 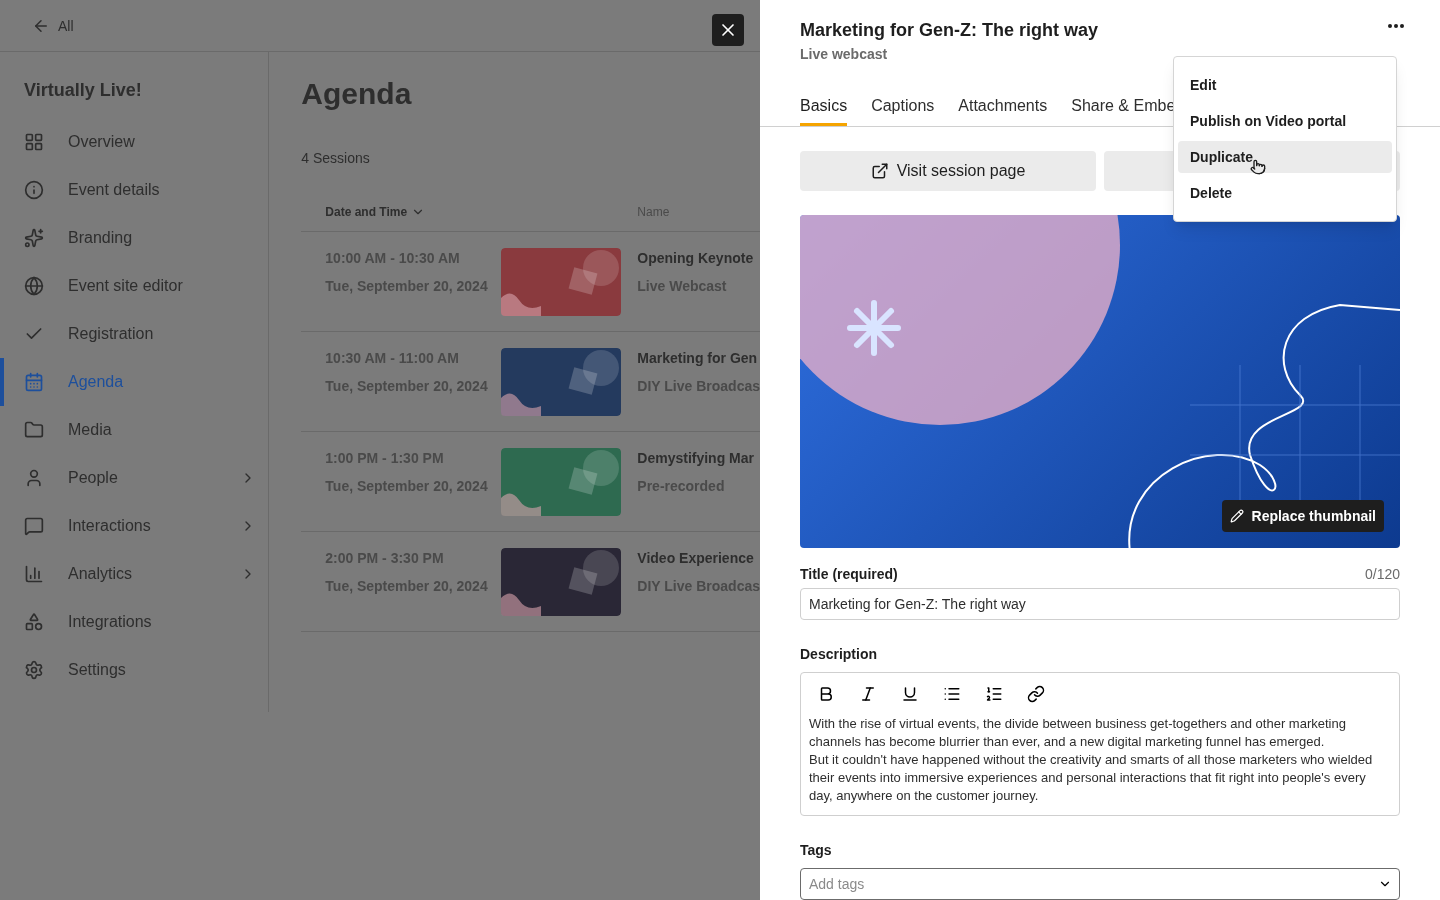 I want to click on description-text: With the rise of virtual events, the divide between business get-togethers and other marketing channels has become blurrier than ever, and a new digital marketing funnel has emerged. But it couldn't have happened without the creativity and smarts of all those marketers who wielded their events into immersive experiences and personal interactions that fit right into people's every day, anywhere on the customer journey., so click(x=1091, y=759).